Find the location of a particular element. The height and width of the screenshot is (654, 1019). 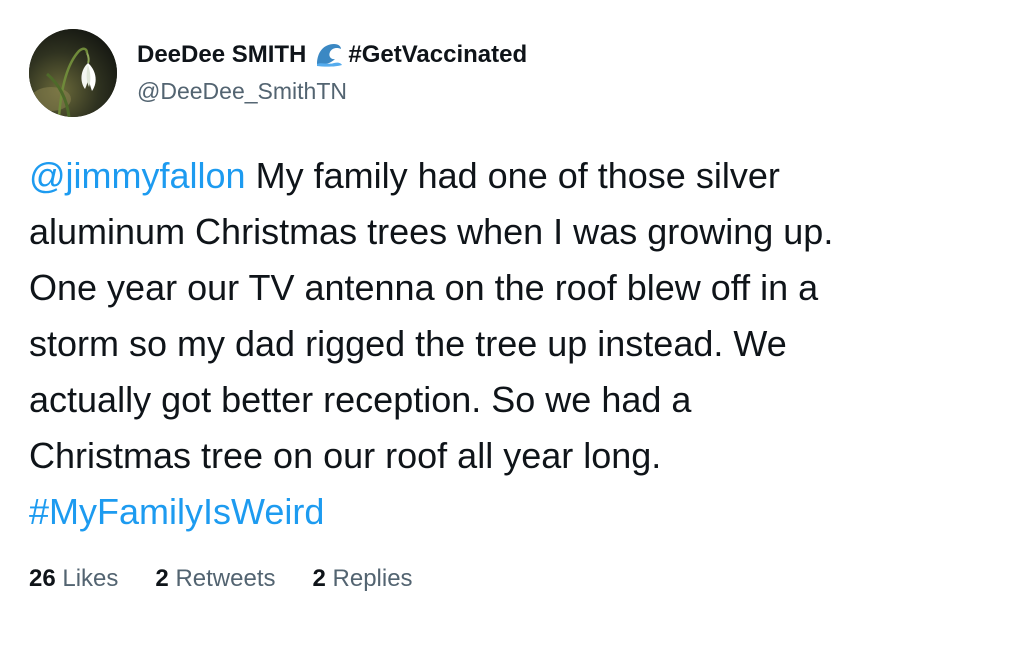

retweets-label: Retweets is located at coordinates (225, 578).